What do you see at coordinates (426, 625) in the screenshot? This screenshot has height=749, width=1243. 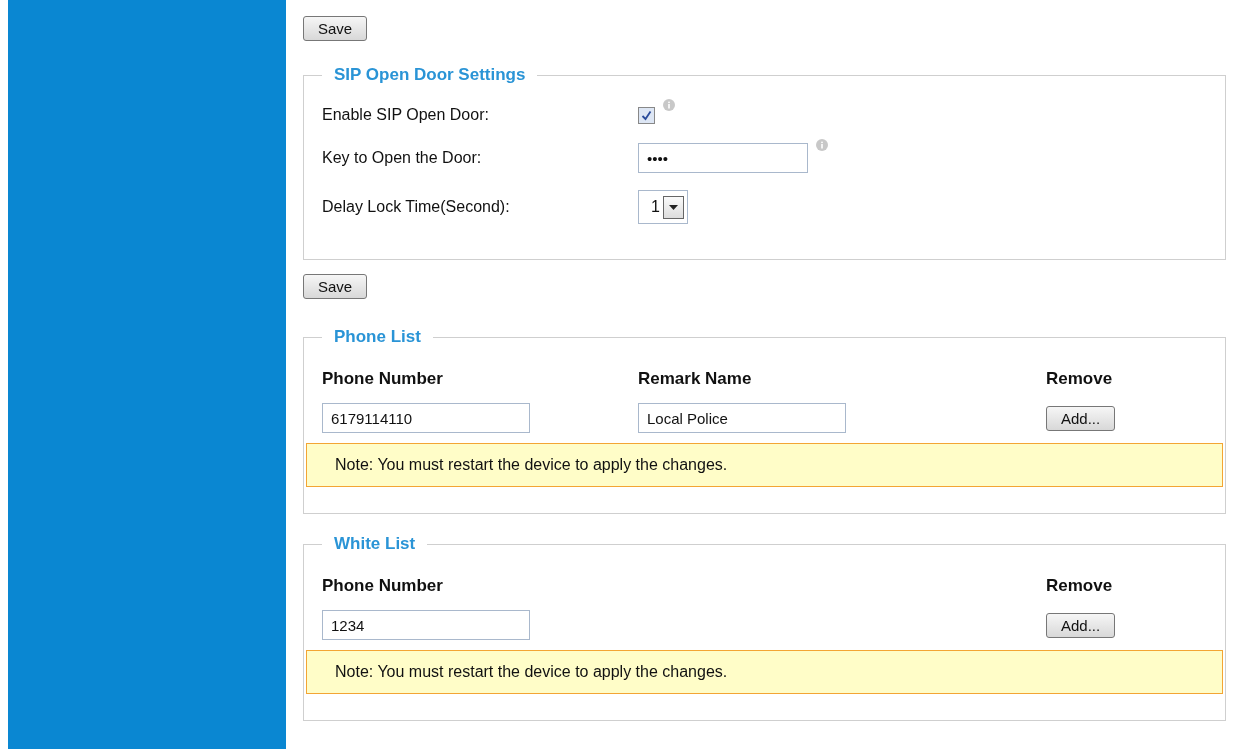 I see `phone-number-field: 1234` at bounding box center [426, 625].